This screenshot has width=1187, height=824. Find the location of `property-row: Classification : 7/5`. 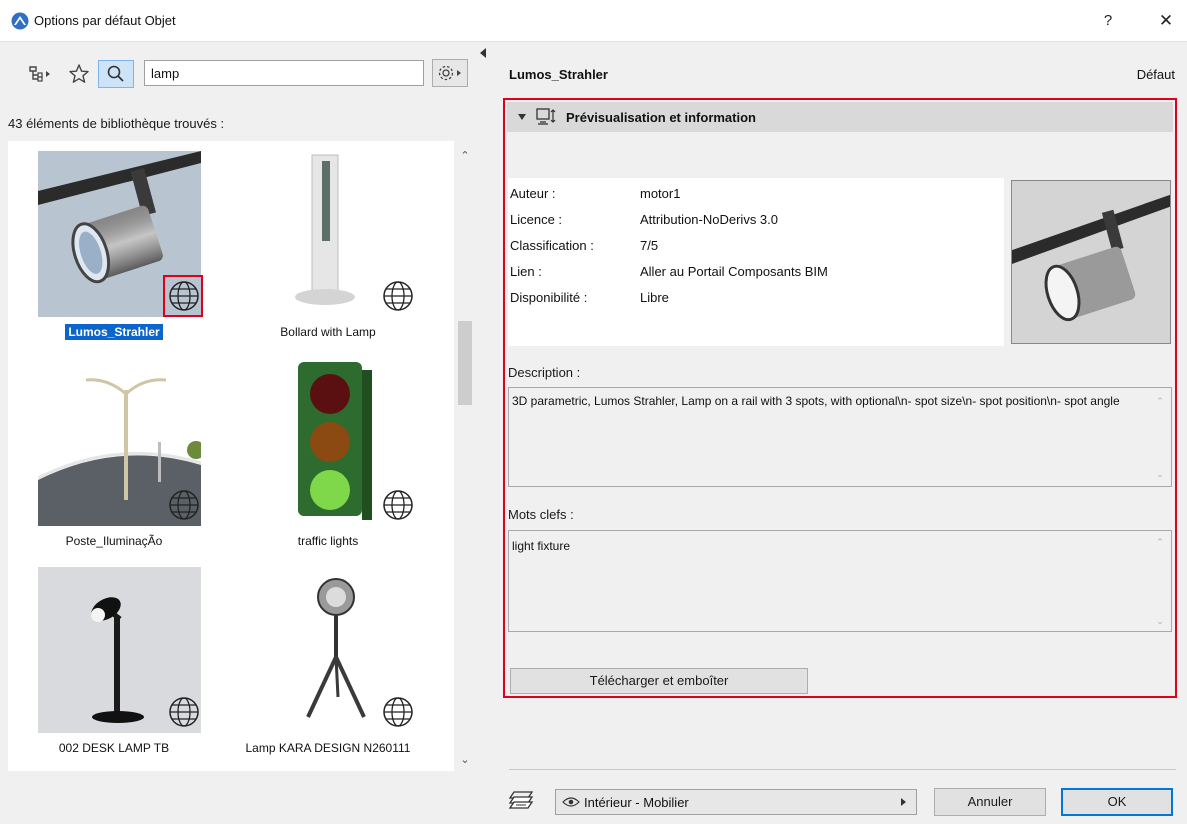

property-row: Classification : 7/5 is located at coordinates (756, 248).